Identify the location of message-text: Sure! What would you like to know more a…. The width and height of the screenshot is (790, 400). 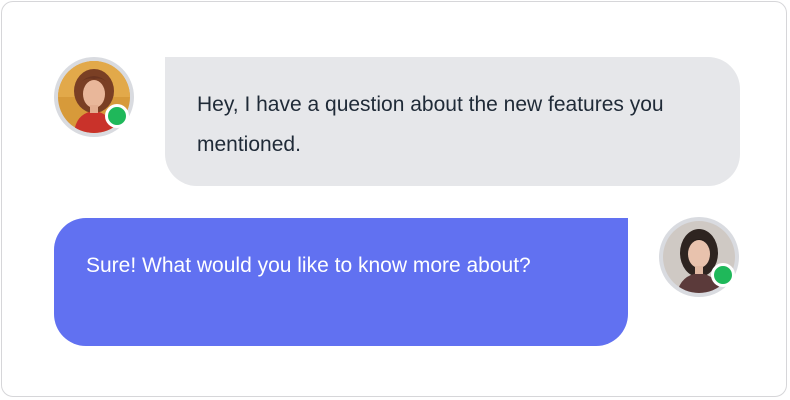
(308, 265).